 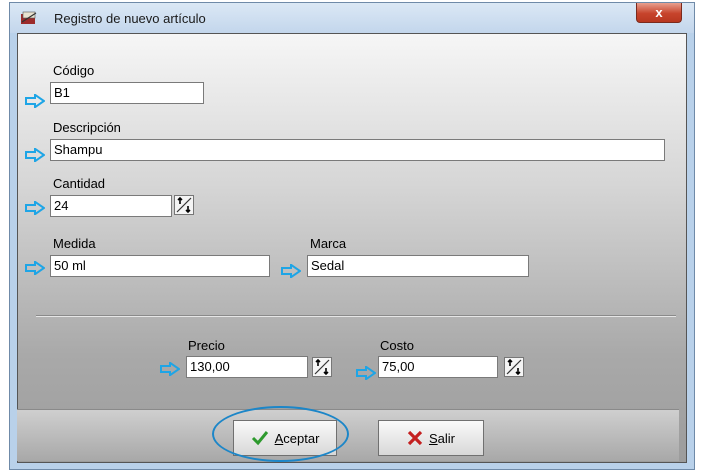 What do you see at coordinates (127, 93) in the screenshot?
I see `codigo-field: B1` at bounding box center [127, 93].